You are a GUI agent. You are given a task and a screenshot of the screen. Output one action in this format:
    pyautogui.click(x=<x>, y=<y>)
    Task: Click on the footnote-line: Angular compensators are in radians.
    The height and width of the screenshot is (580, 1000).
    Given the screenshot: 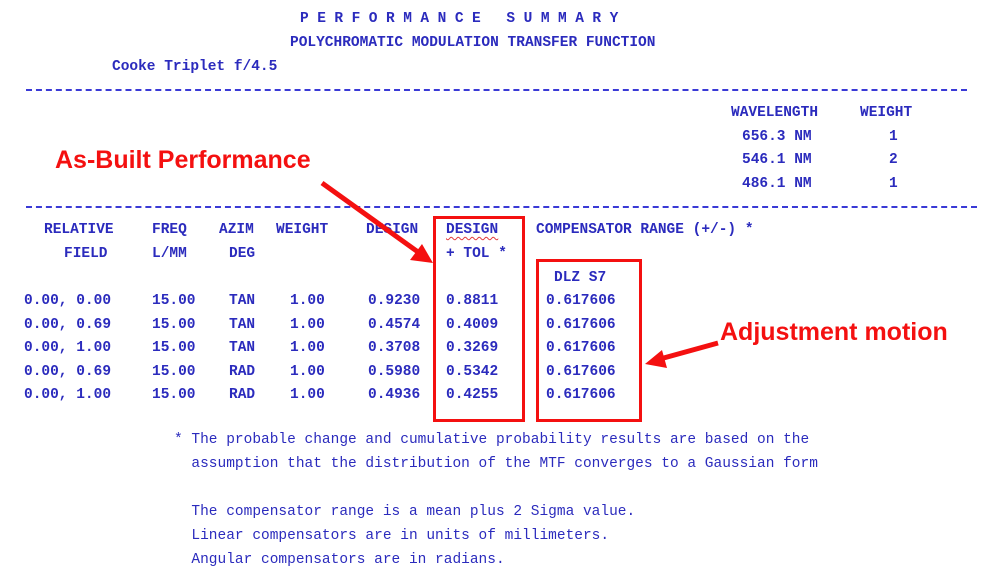 What is the action you would take?
    pyautogui.click(x=339, y=560)
    